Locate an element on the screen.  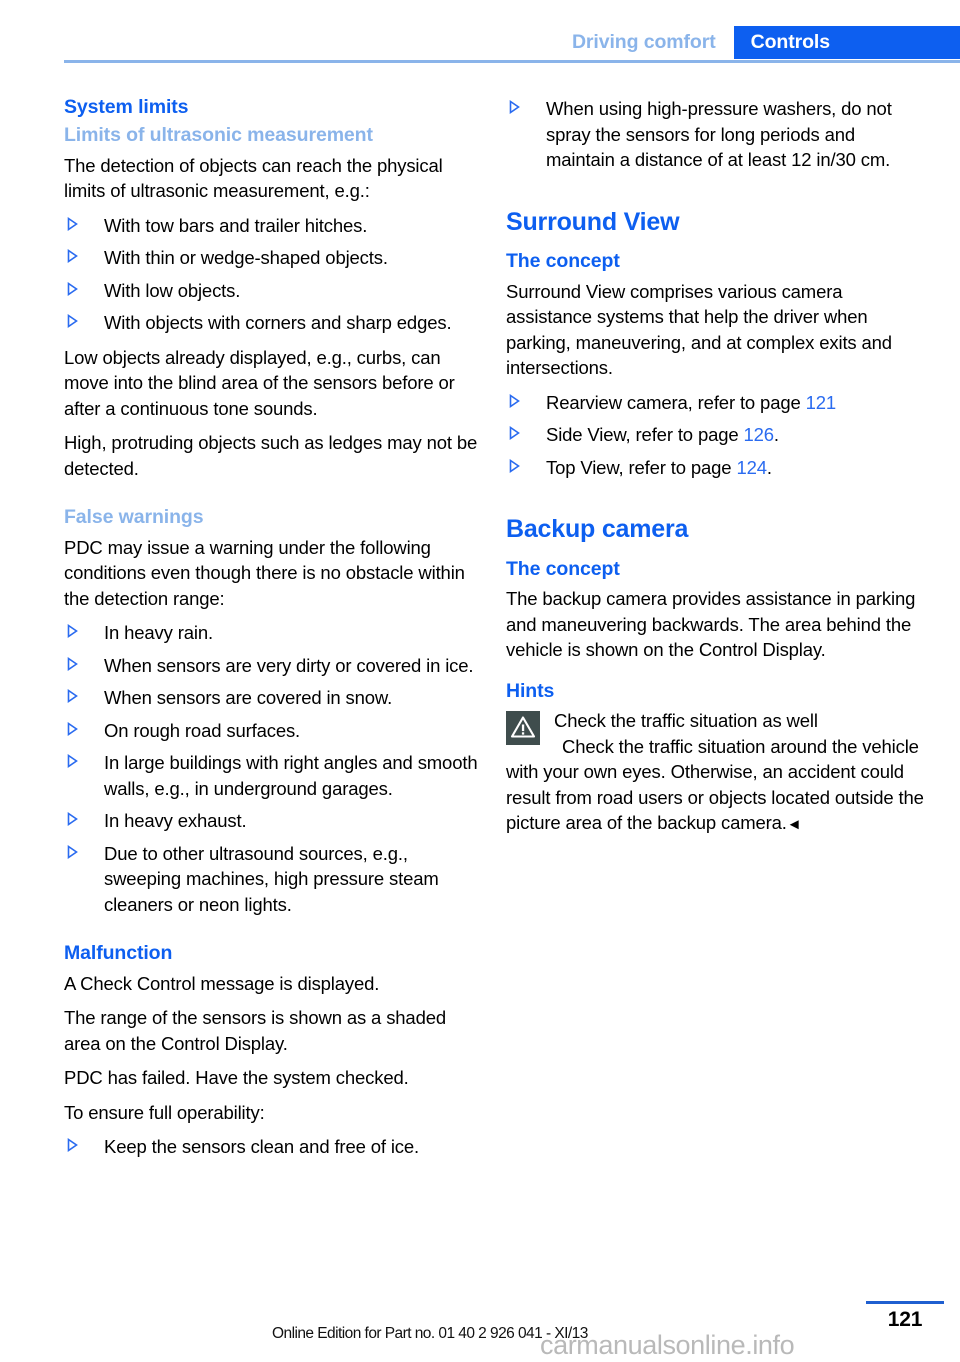
section-title-surround-view: Surround View is located at coordinates (593, 221).